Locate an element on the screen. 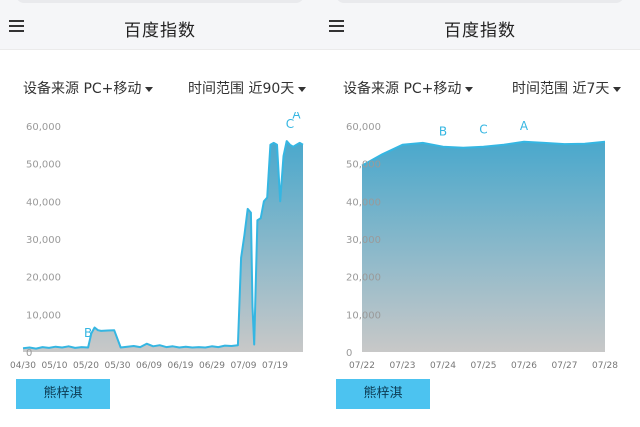 The height and width of the screenshot is (427, 640). x-tick-label: 05/30 is located at coordinates (118, 366).